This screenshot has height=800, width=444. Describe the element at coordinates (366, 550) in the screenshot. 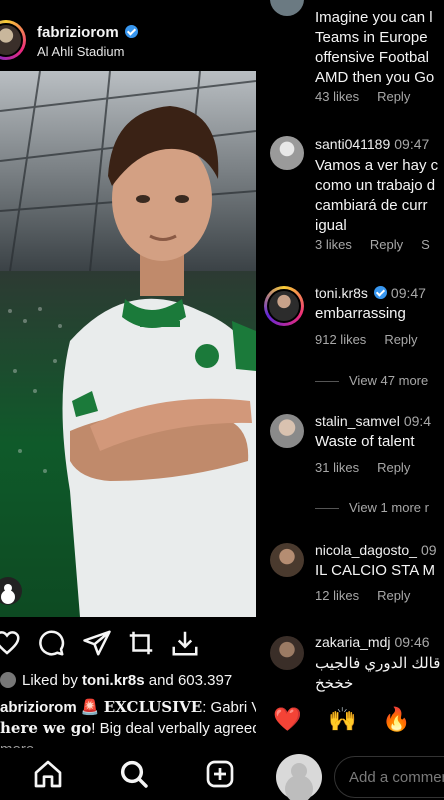

I see `comment-user: nicola_dagosto_` at that location.